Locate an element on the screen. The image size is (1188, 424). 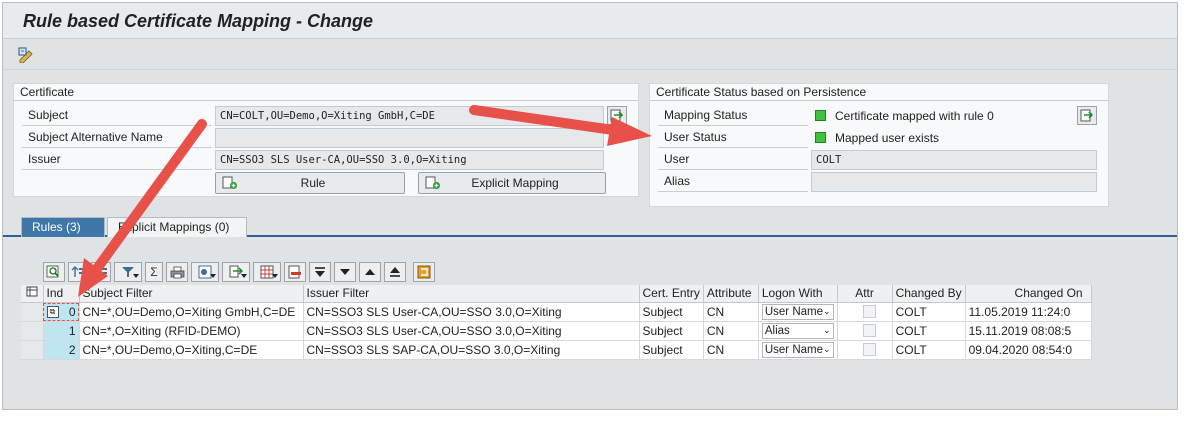
column-header-attr: Attr is located at coordinates (865, 294).